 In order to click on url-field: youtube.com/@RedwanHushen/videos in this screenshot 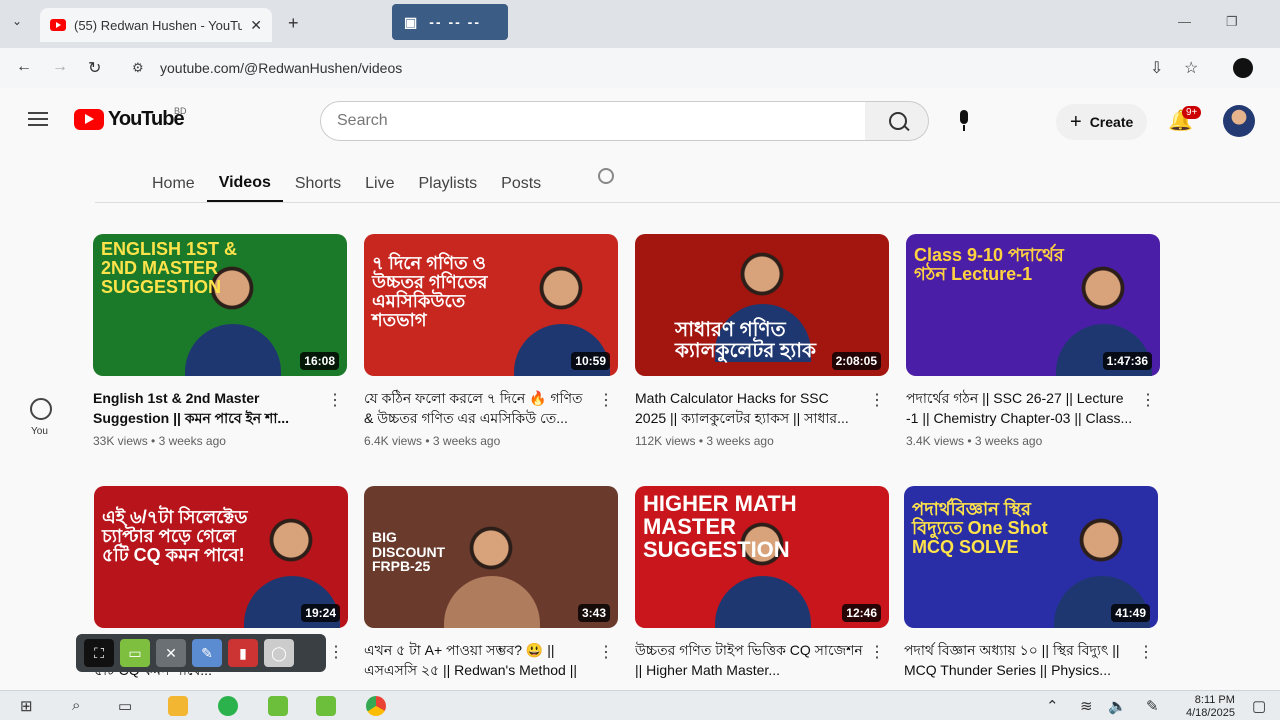, I will do `click(281, 68)`.